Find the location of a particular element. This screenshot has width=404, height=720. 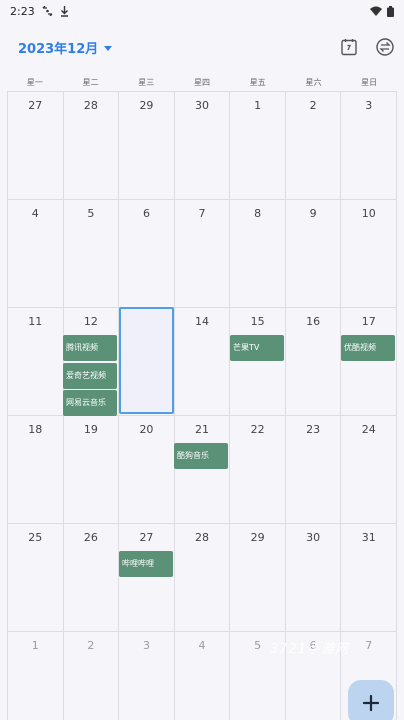

day-number: 16 is located at coordinates (313, 321).